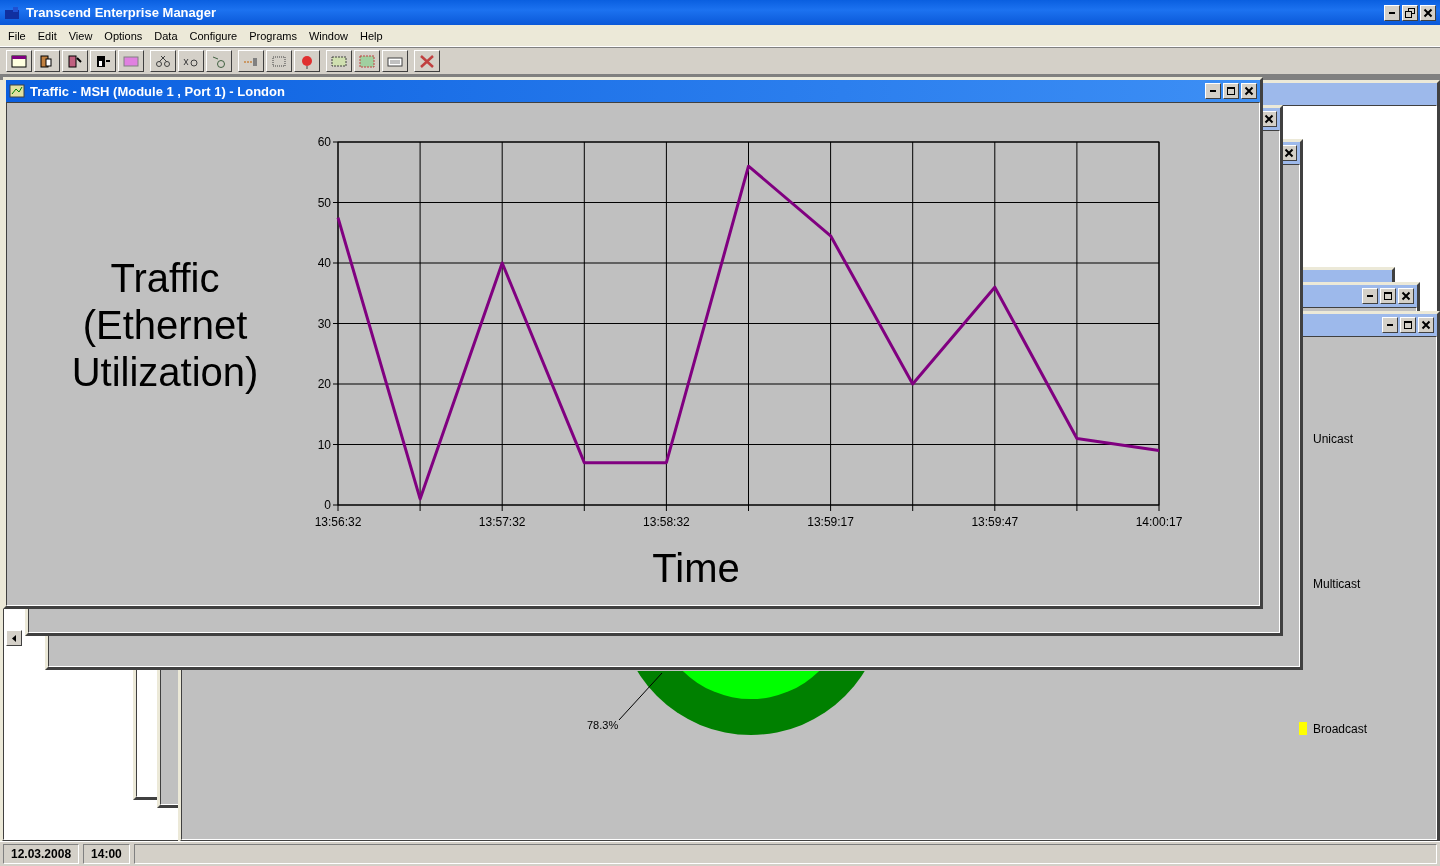 The width and height of the screenshot is (1440, 866). I want to click on x-tick-label: 14:00:17, so click(1159, 522).